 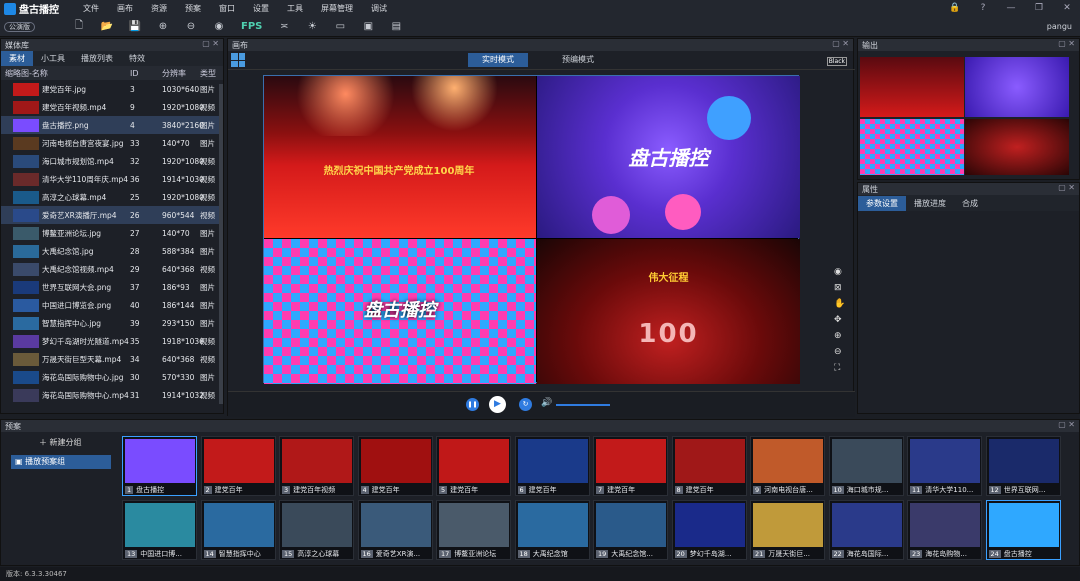 What do you see at coordinates (112, 233) in the screenshot?
I see `media-row: 博鳌亚洲论坛.jpg 27 140*70 图片` at bounding box center [112, 233].